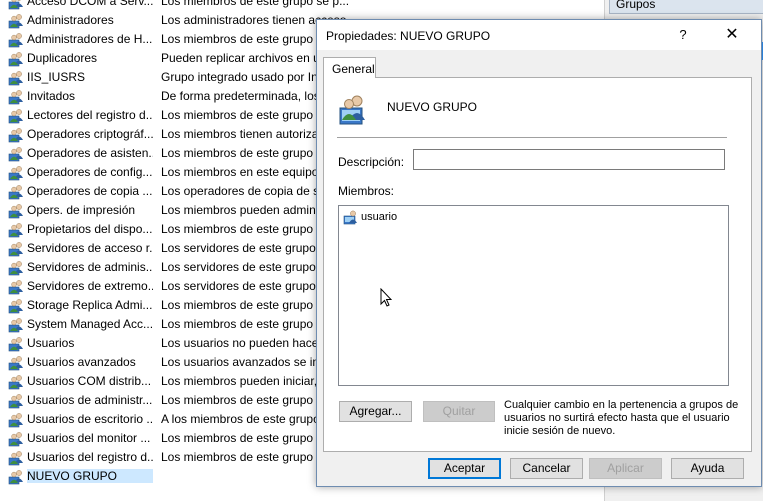  Describe the element at coordinates (546, 468) in the screenshot. I see `cancel-button: Cancelar` at that location.